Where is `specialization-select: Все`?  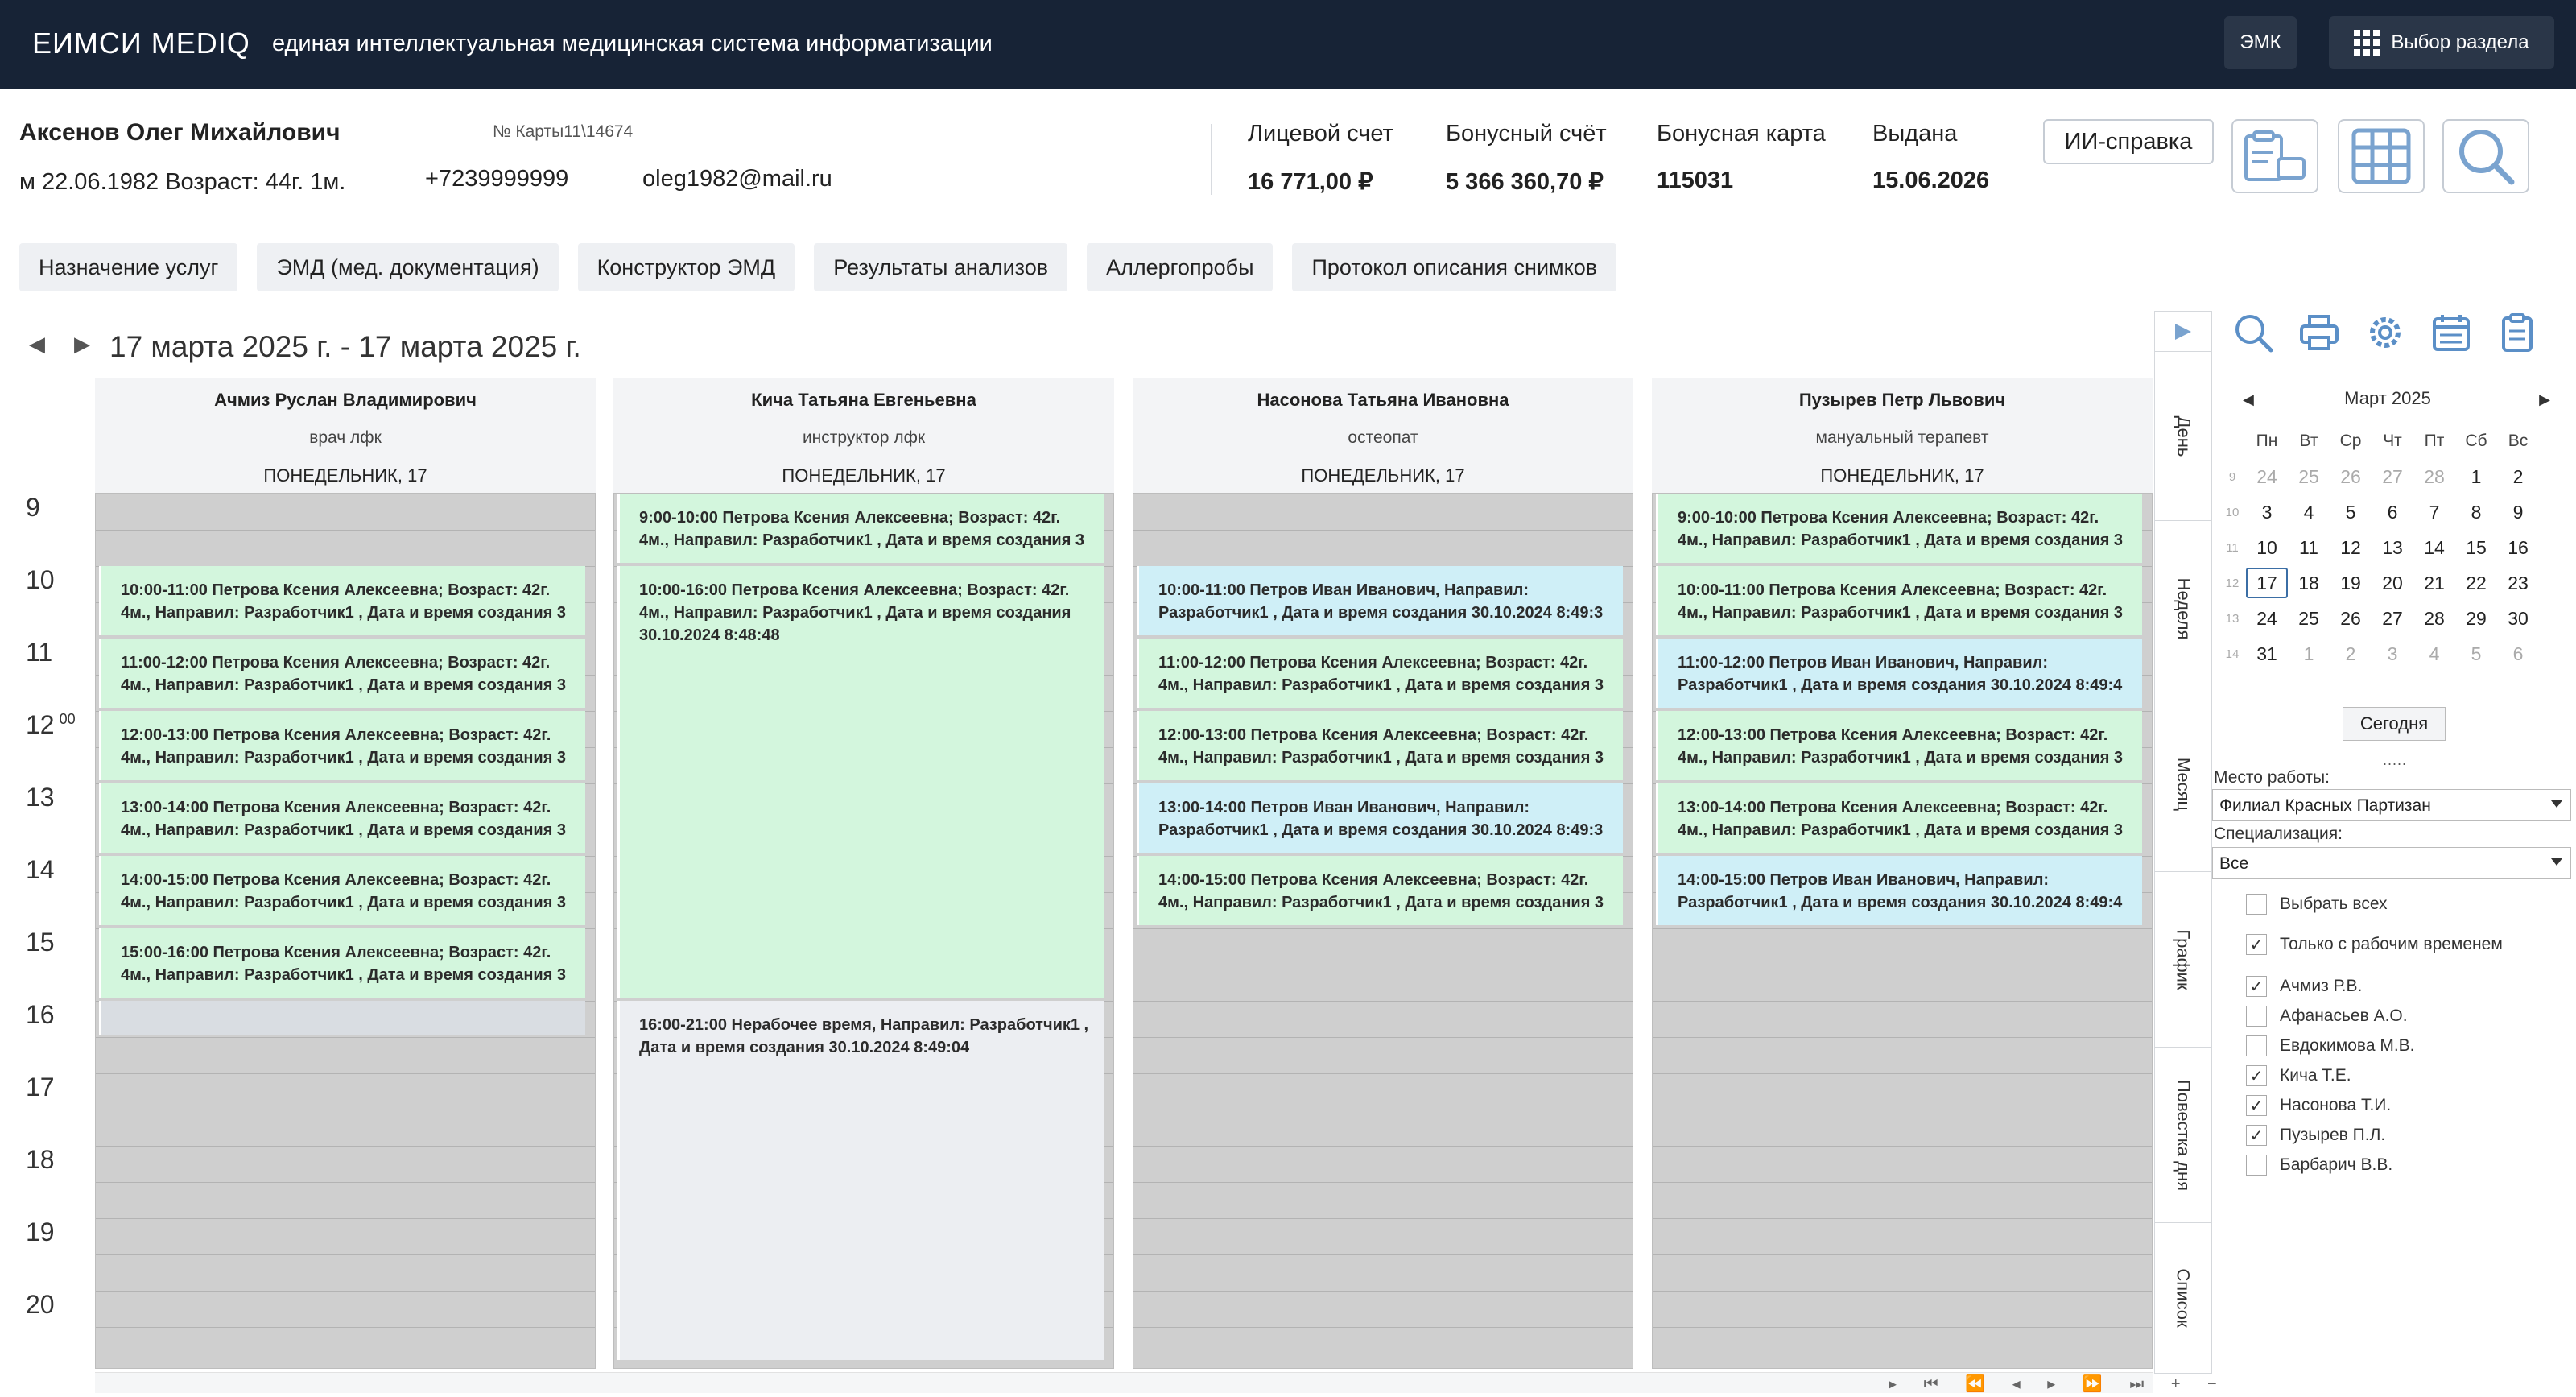
specialization-select: Все is located at coordinates (2391, 863).